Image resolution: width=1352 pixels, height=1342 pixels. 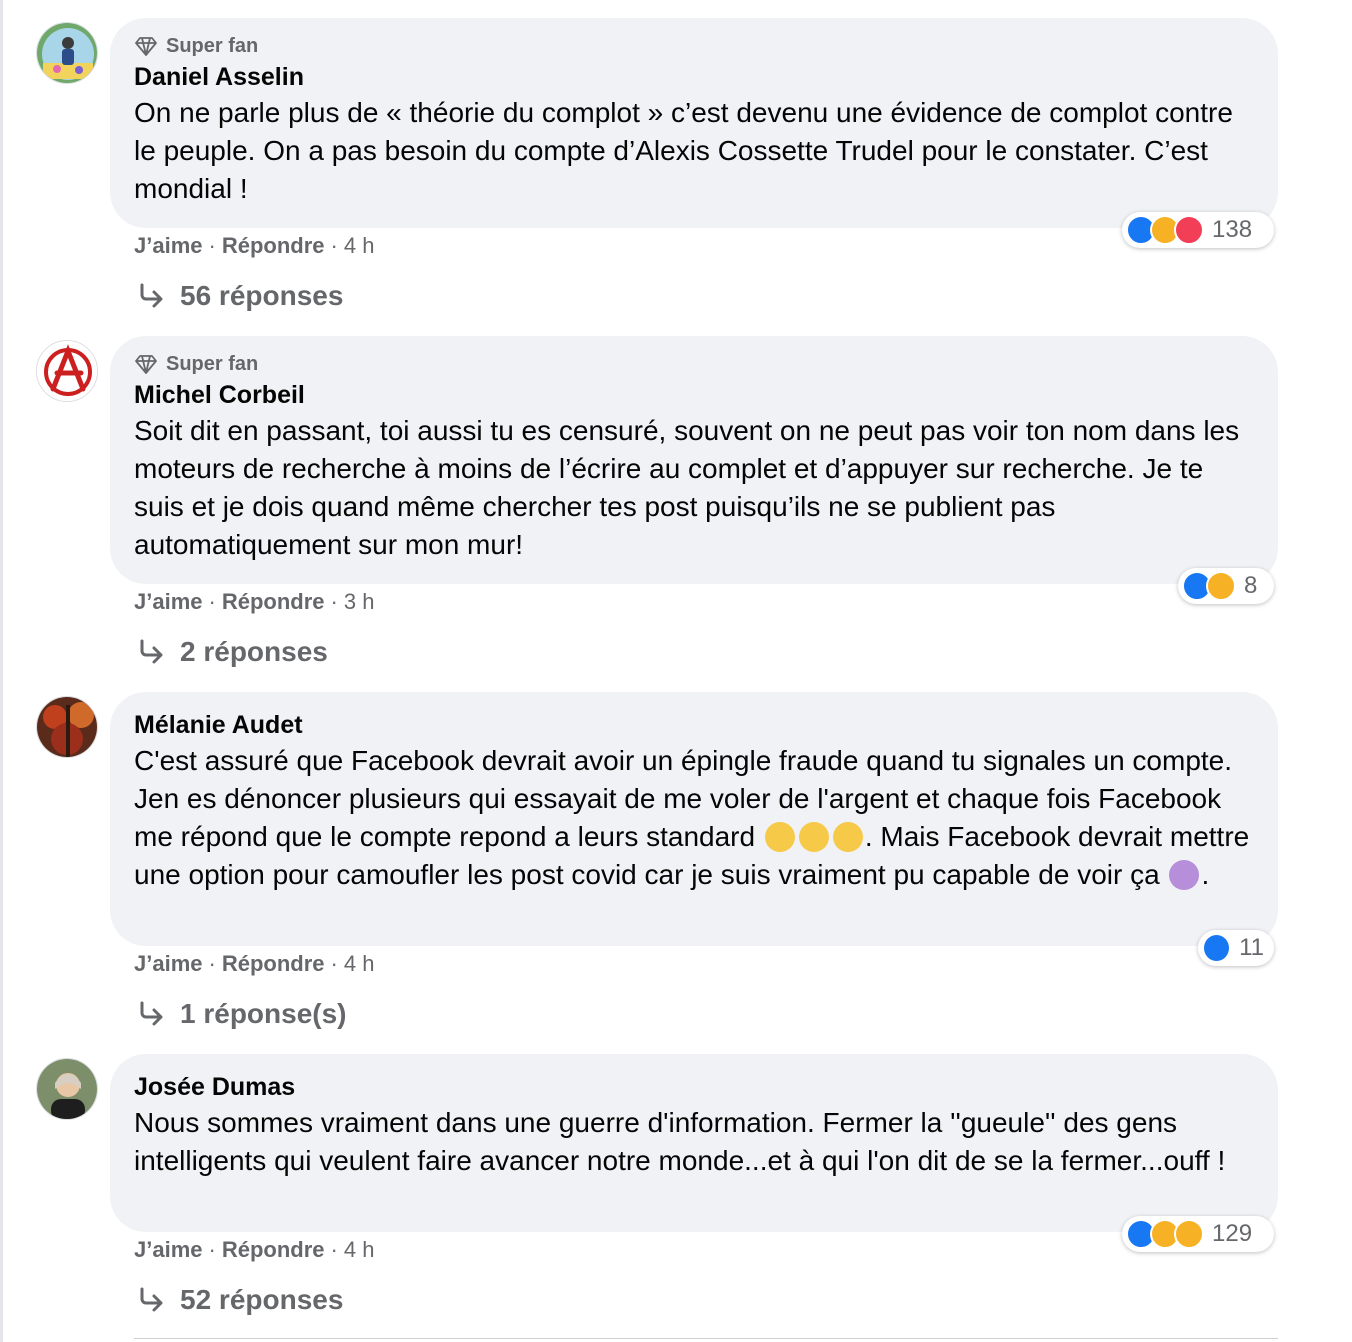 I want to click on comment-author: Josée Dumas, so click(x=694, y=1087).